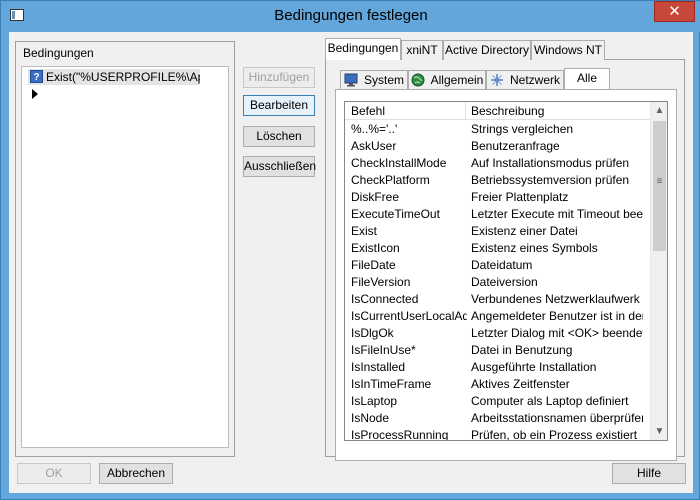  What do you see at coordinates (659, 431) in the screenshot?
I see `scroll-down-icon: ▼` at bounding box center [659, 431].